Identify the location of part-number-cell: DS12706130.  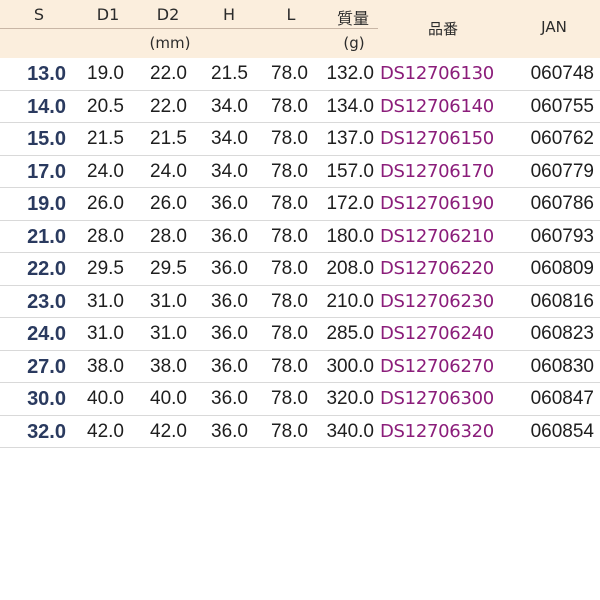
(437, 73).